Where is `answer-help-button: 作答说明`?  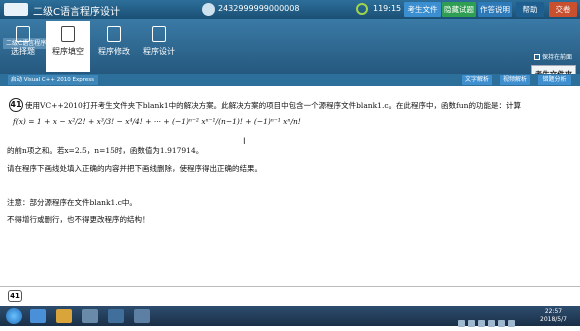
answer-help-button: 作答说明 is located at coordinates (495, 9).